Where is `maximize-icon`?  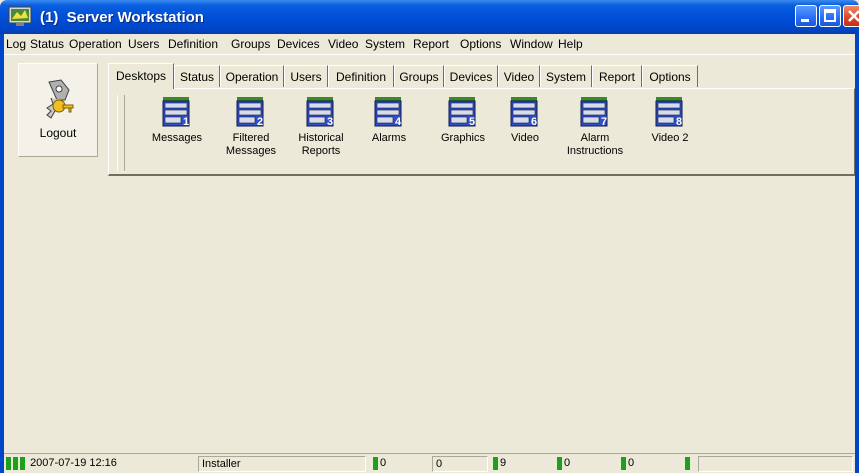 maximize-icon is located at coordinates (830, 15).